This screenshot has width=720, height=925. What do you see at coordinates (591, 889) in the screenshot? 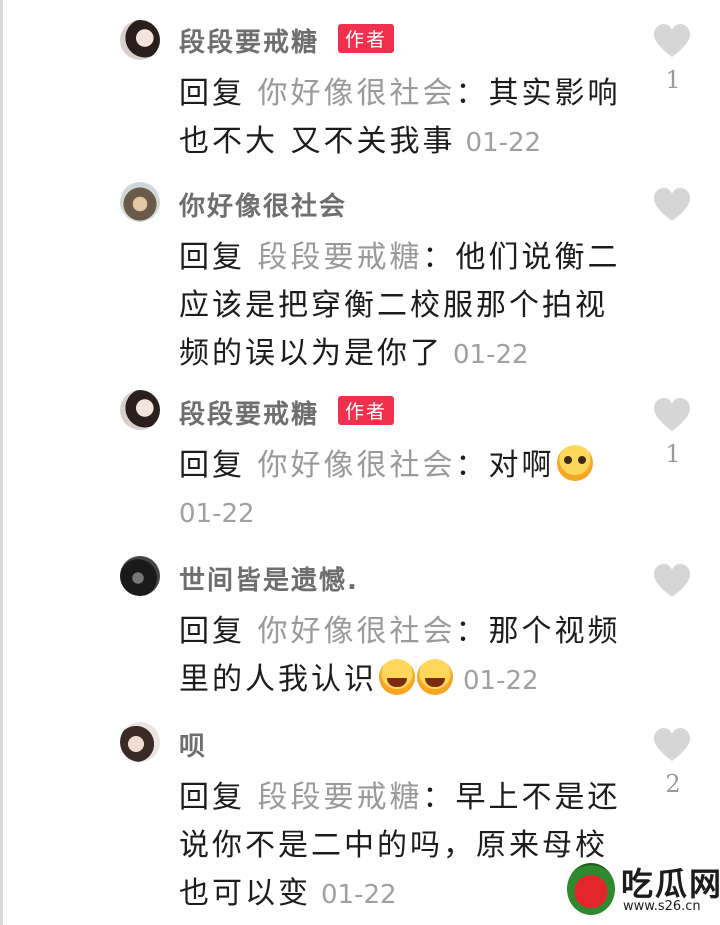
I see `watermelon-logo-icon` at bounding box center [591, 889].